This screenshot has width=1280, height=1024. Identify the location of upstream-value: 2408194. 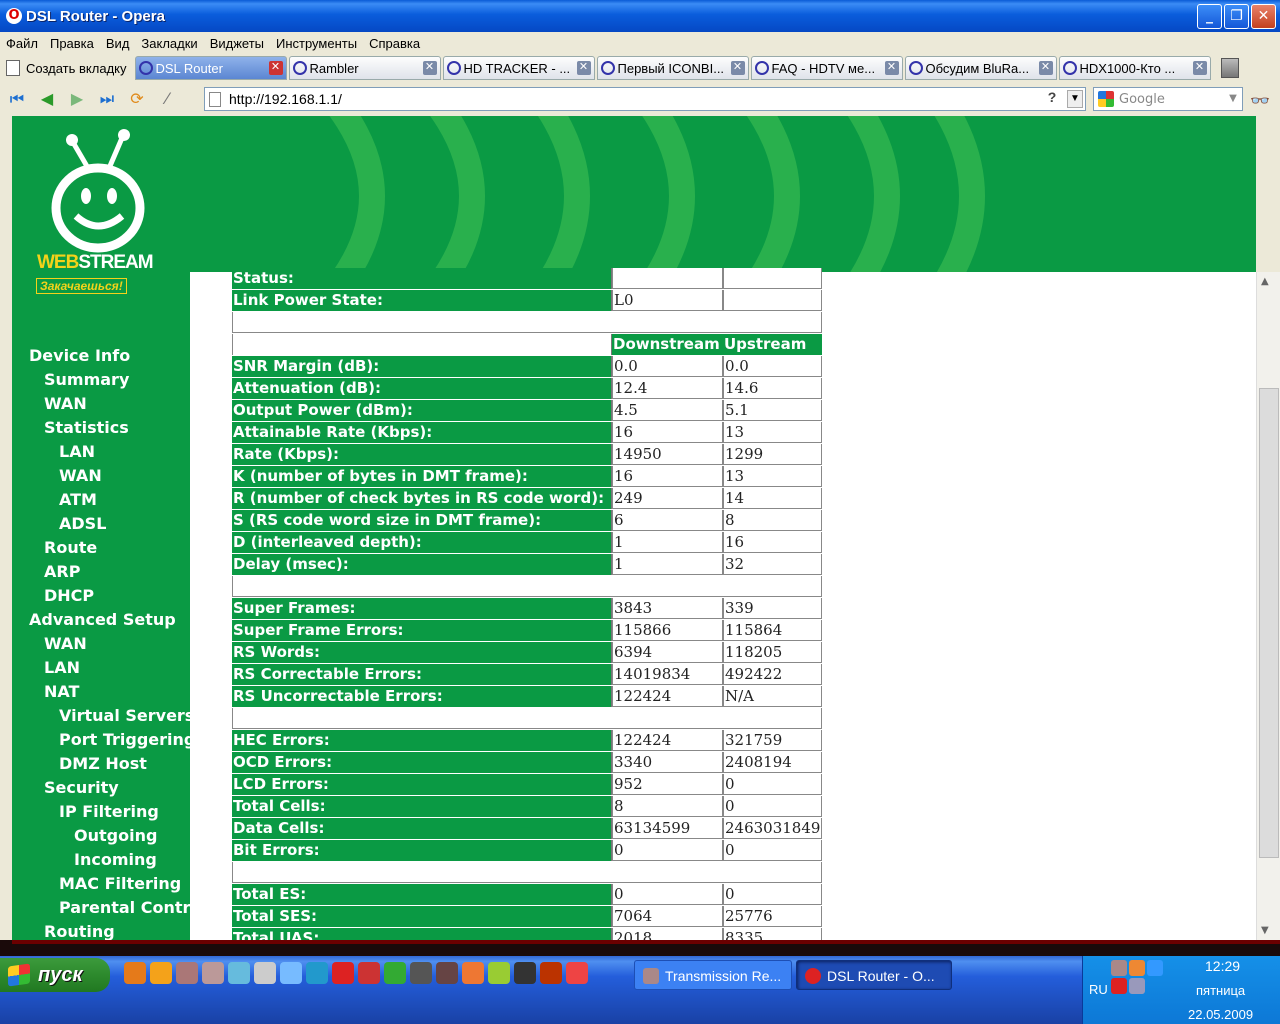
(772, 762).